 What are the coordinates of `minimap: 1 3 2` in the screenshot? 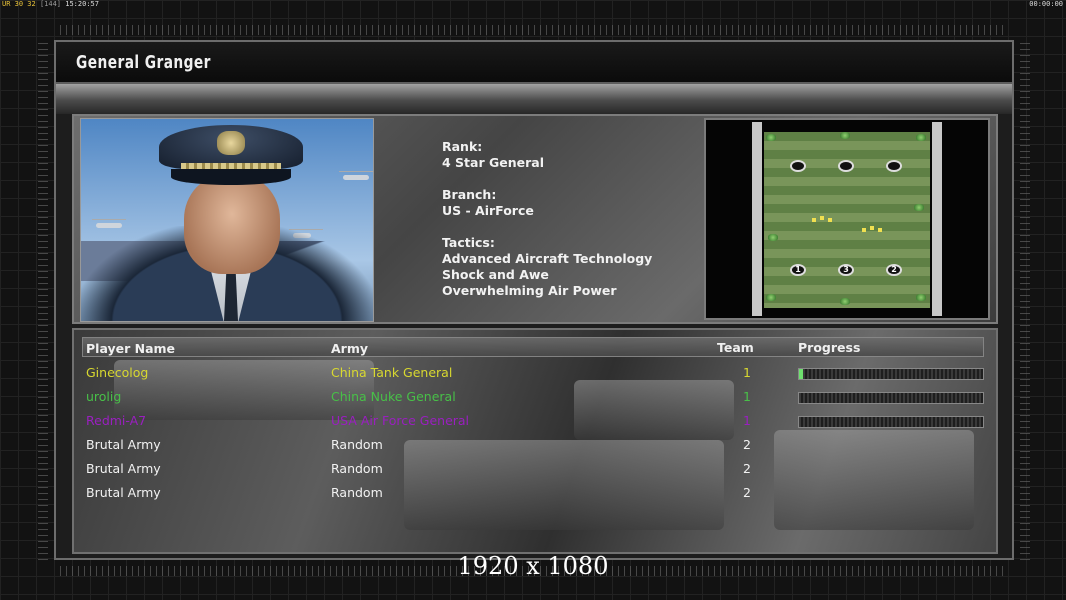 It's located at (847, 219).